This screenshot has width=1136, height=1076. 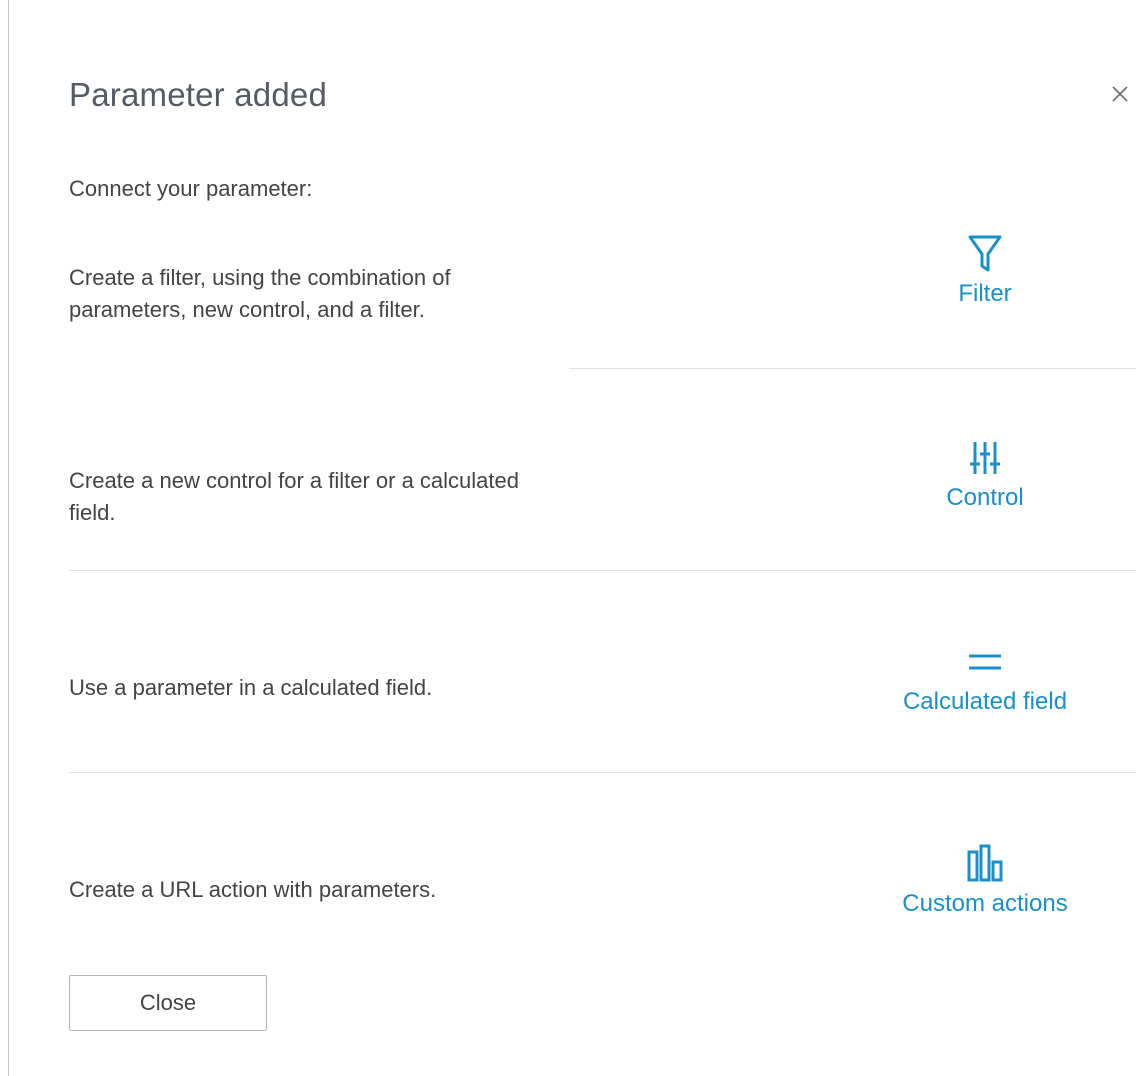 What do you see at coordinates (985, 863) in the screenshot?
I see `bar-chart-icon` at bounding box center [985, 863].